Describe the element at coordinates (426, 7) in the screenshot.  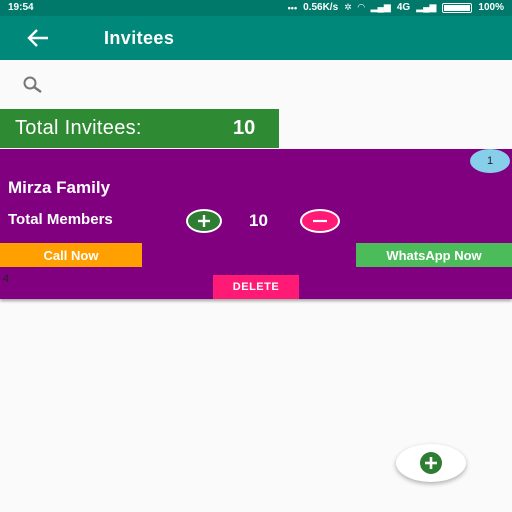
I see `signal-icon-2: ▂▄▆` at that location.